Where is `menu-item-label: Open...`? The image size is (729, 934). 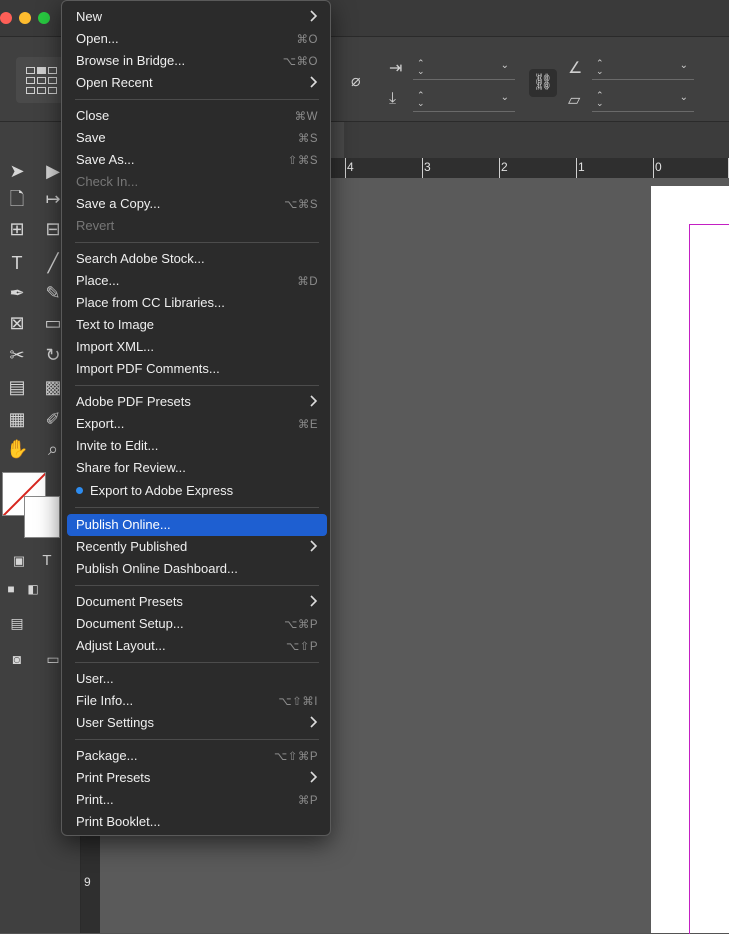
menu-item-label: Open... is located at coordinates (97, 38).